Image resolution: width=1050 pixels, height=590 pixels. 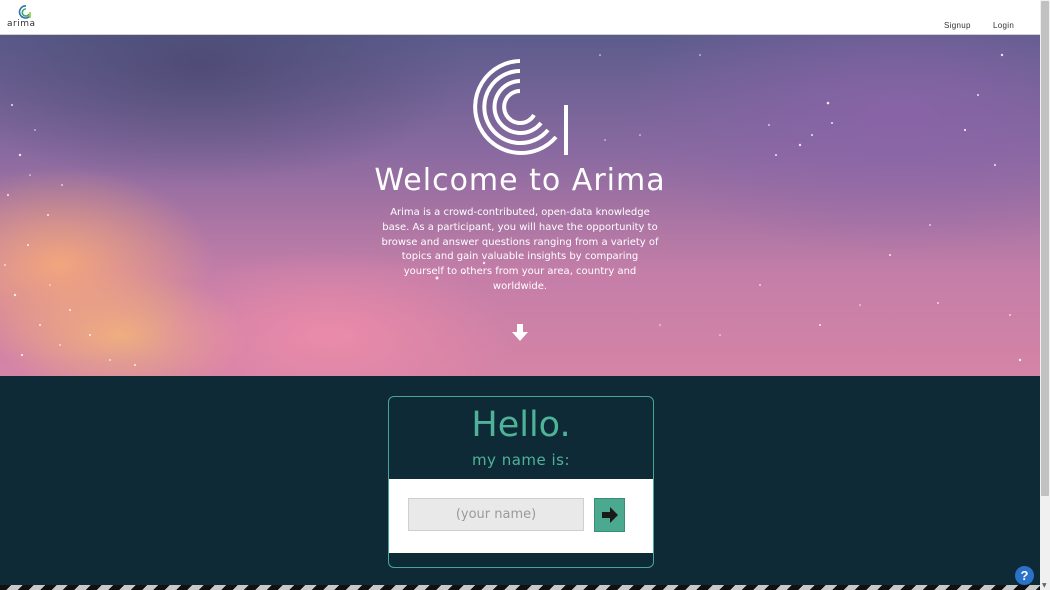 What do you see at coordinates (520, 333) in the screenshot?
I see `arrow-down-icon` at bounding box center [520, 333].